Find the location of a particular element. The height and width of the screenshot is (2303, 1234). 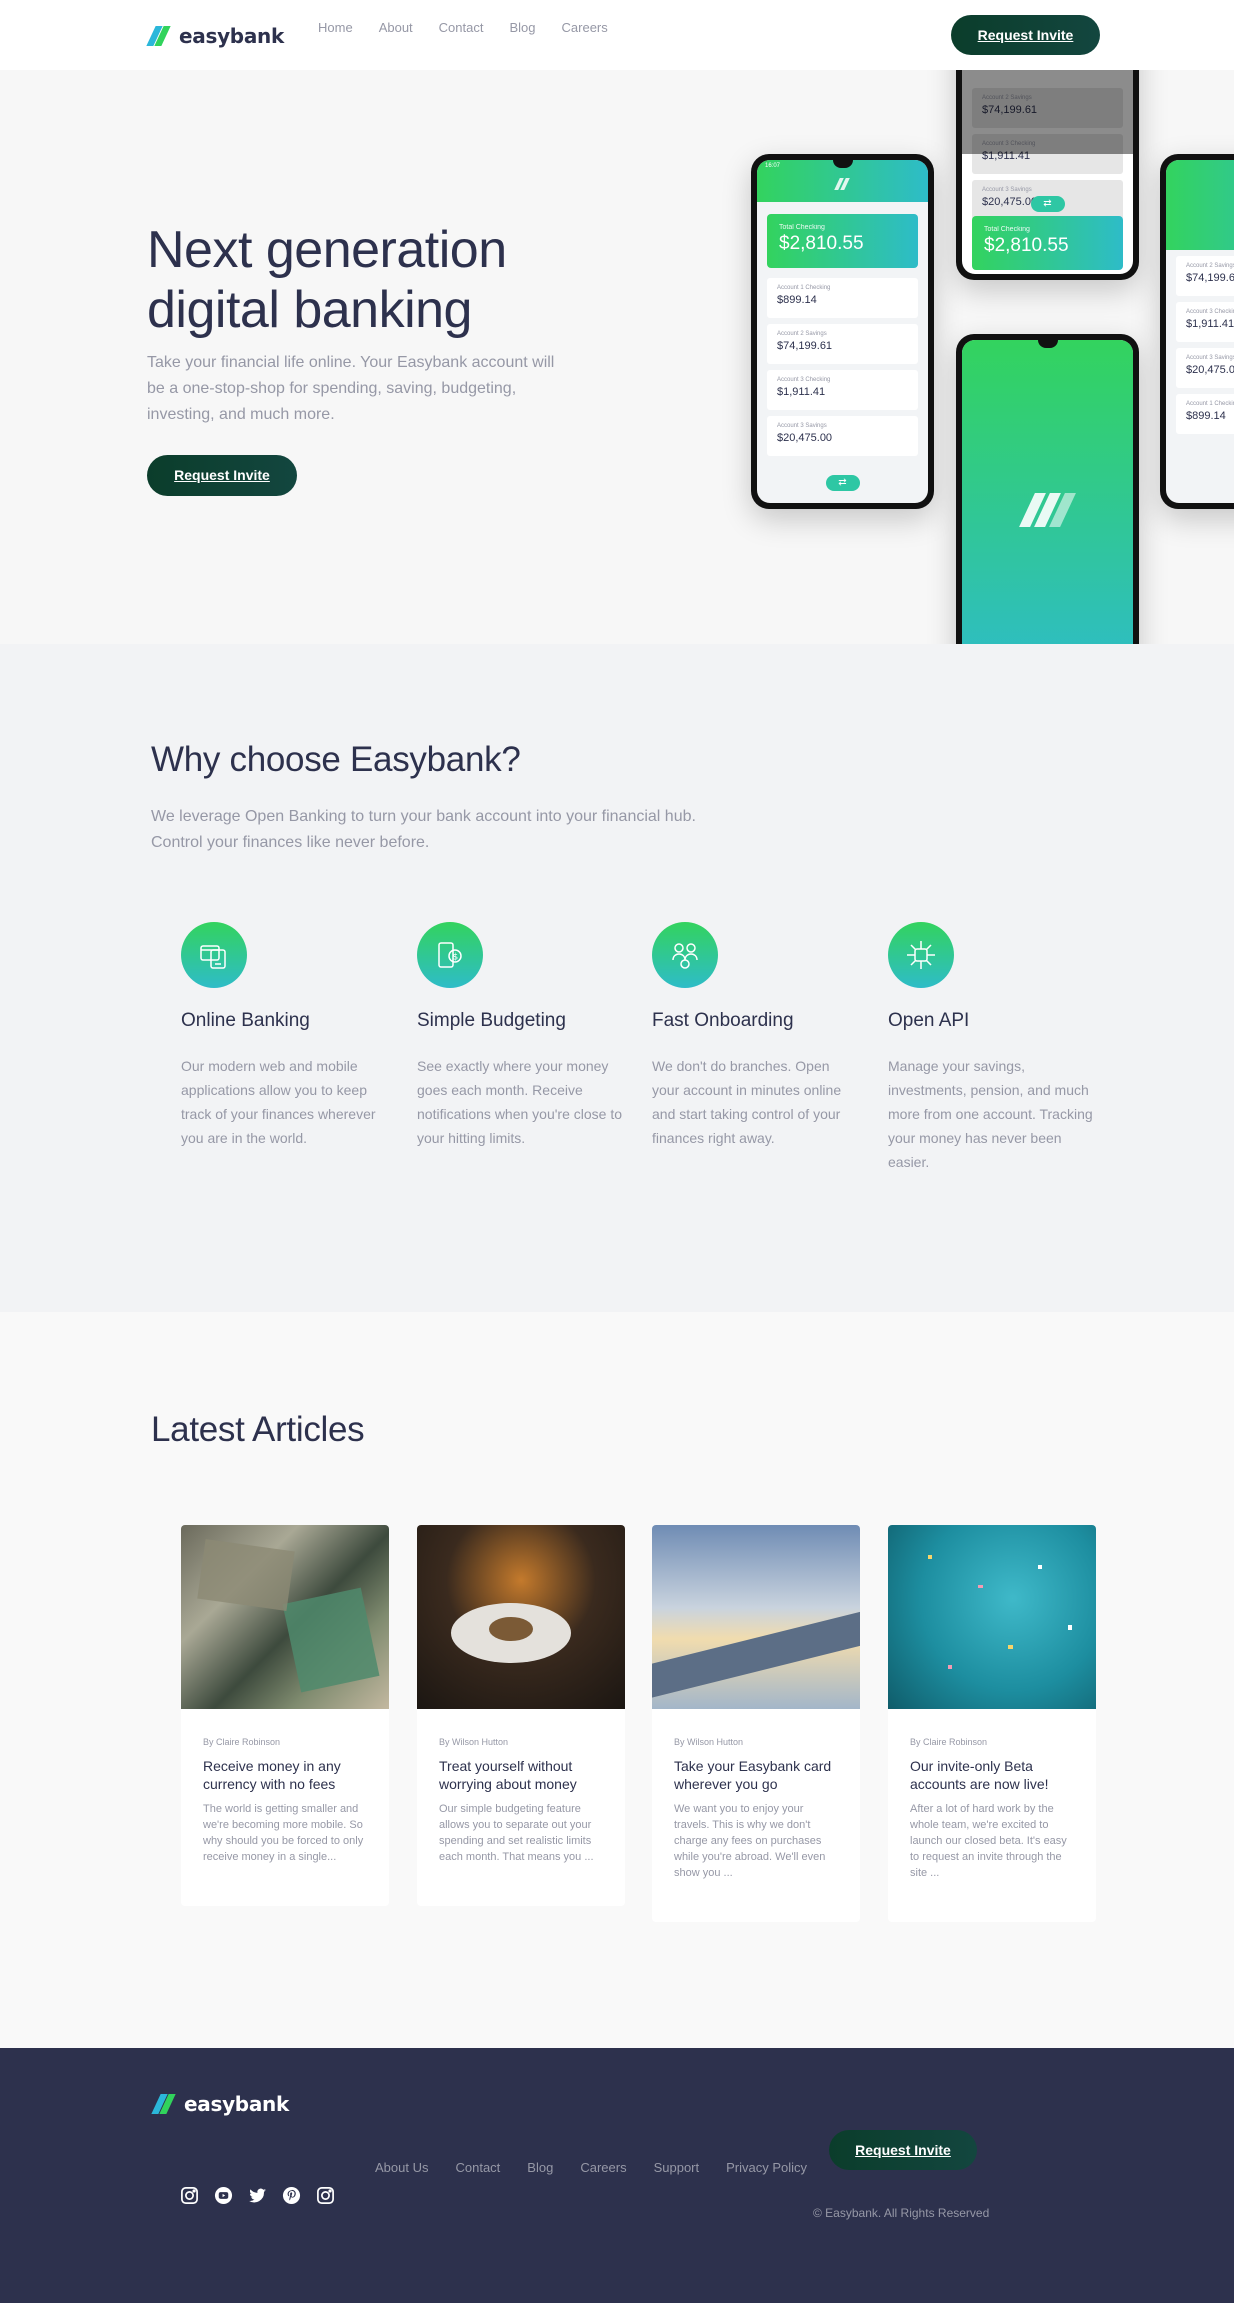

budgeting-icon: $ is located at coordinates (450, 955).